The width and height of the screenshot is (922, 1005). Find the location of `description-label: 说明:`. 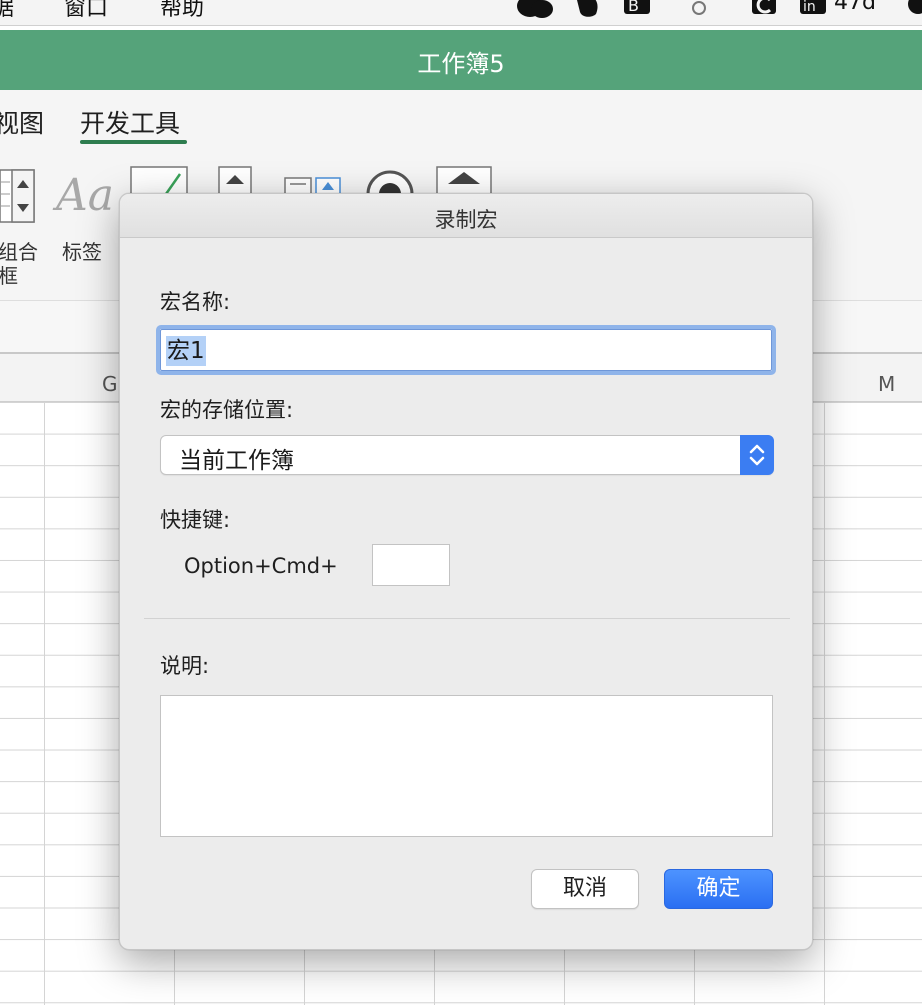

description-label: 说明: is located at coordinates (185, 666).